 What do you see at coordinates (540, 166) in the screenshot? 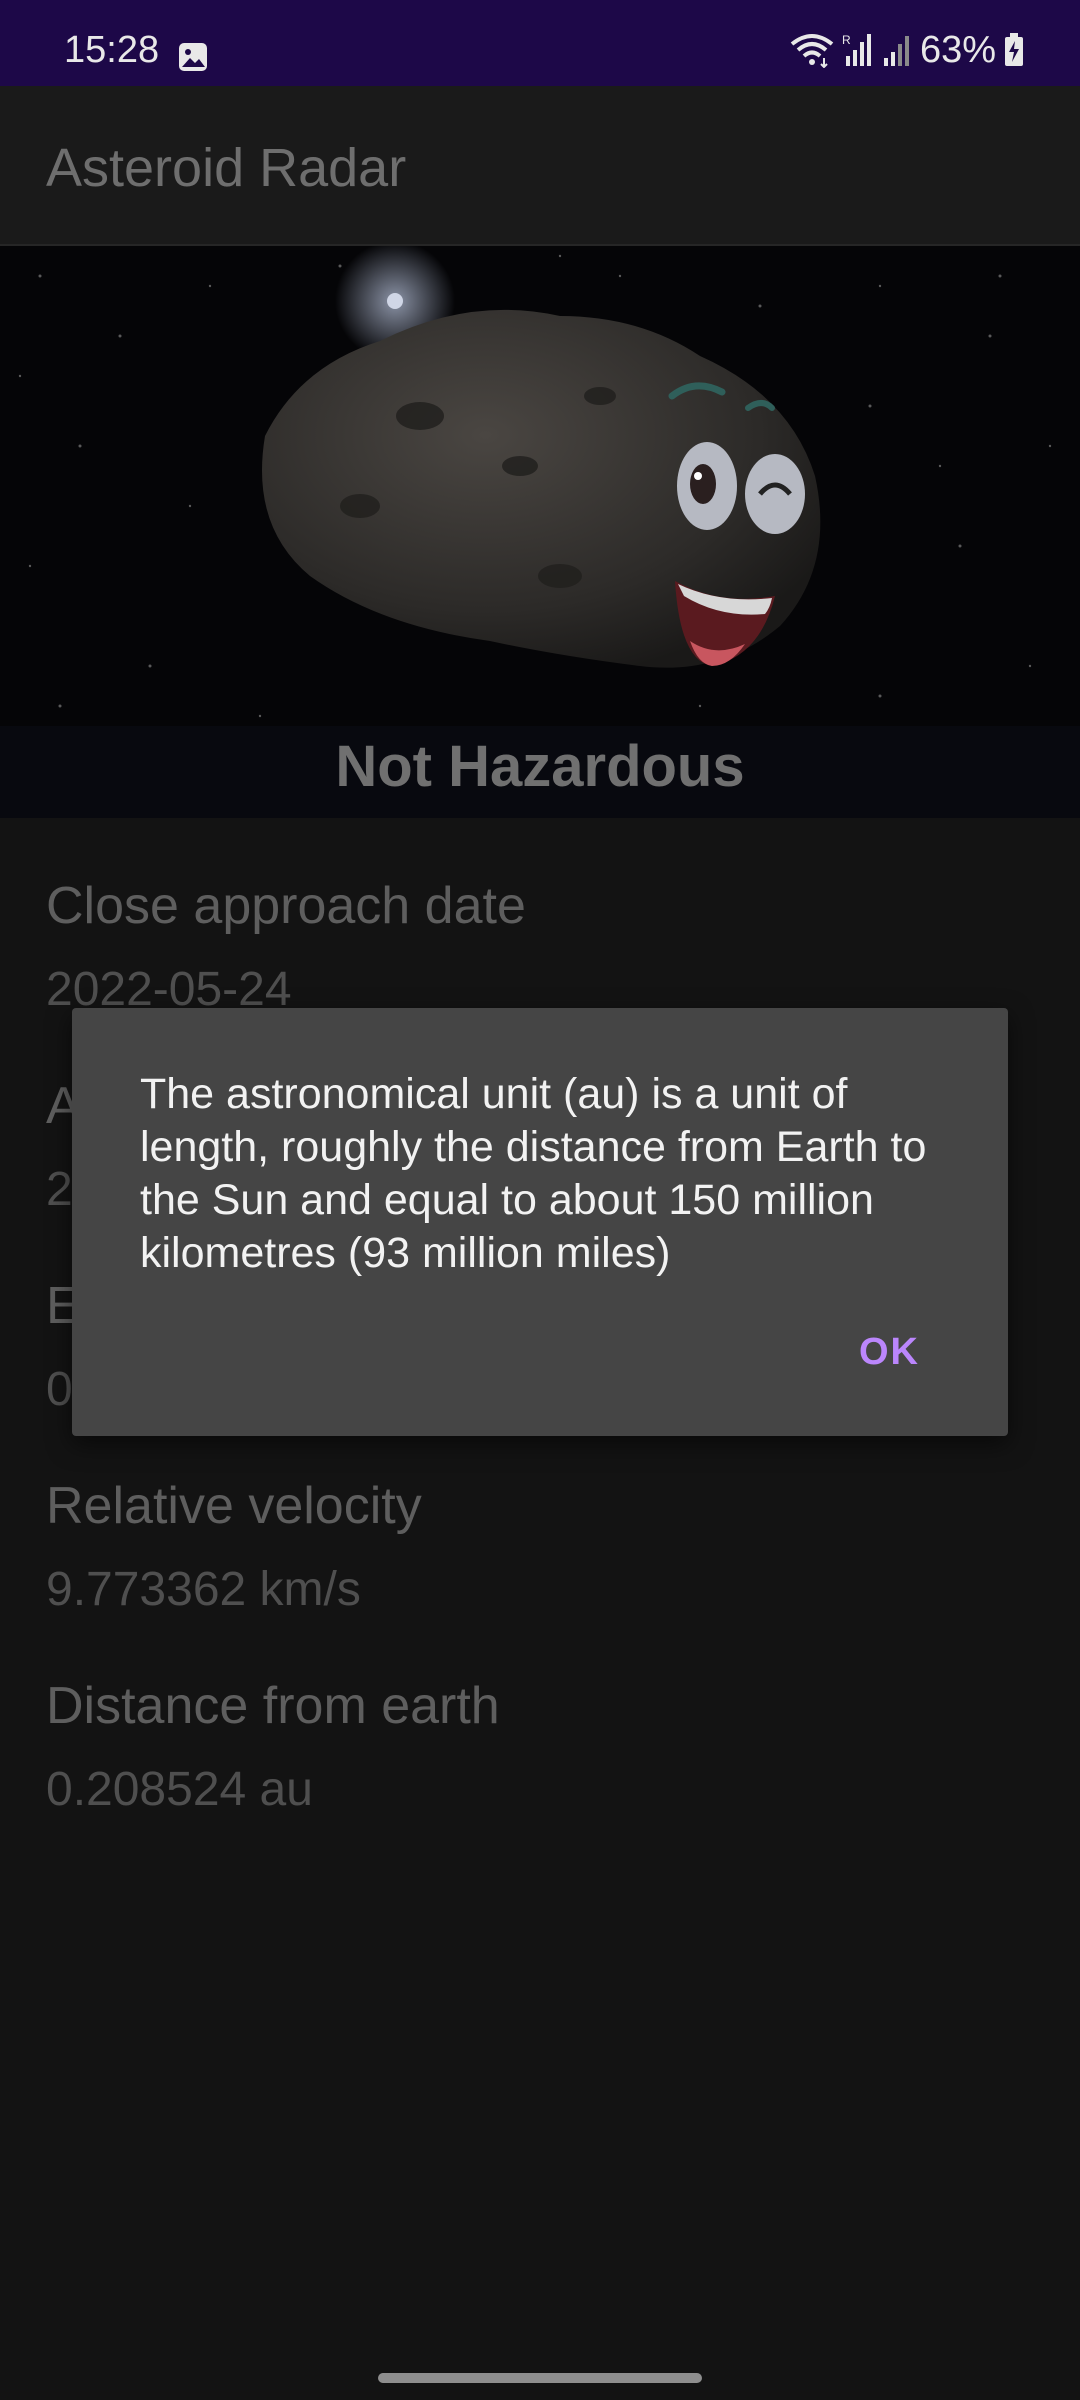
I see `app-bar: Asteroid Radar` at bounding box center [540, 166].